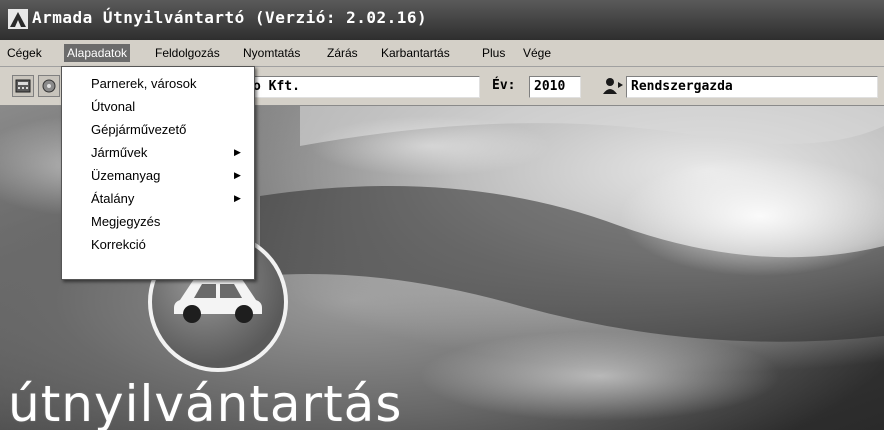  I want to click on menu-cegek: Cégek, so click(24, 53).